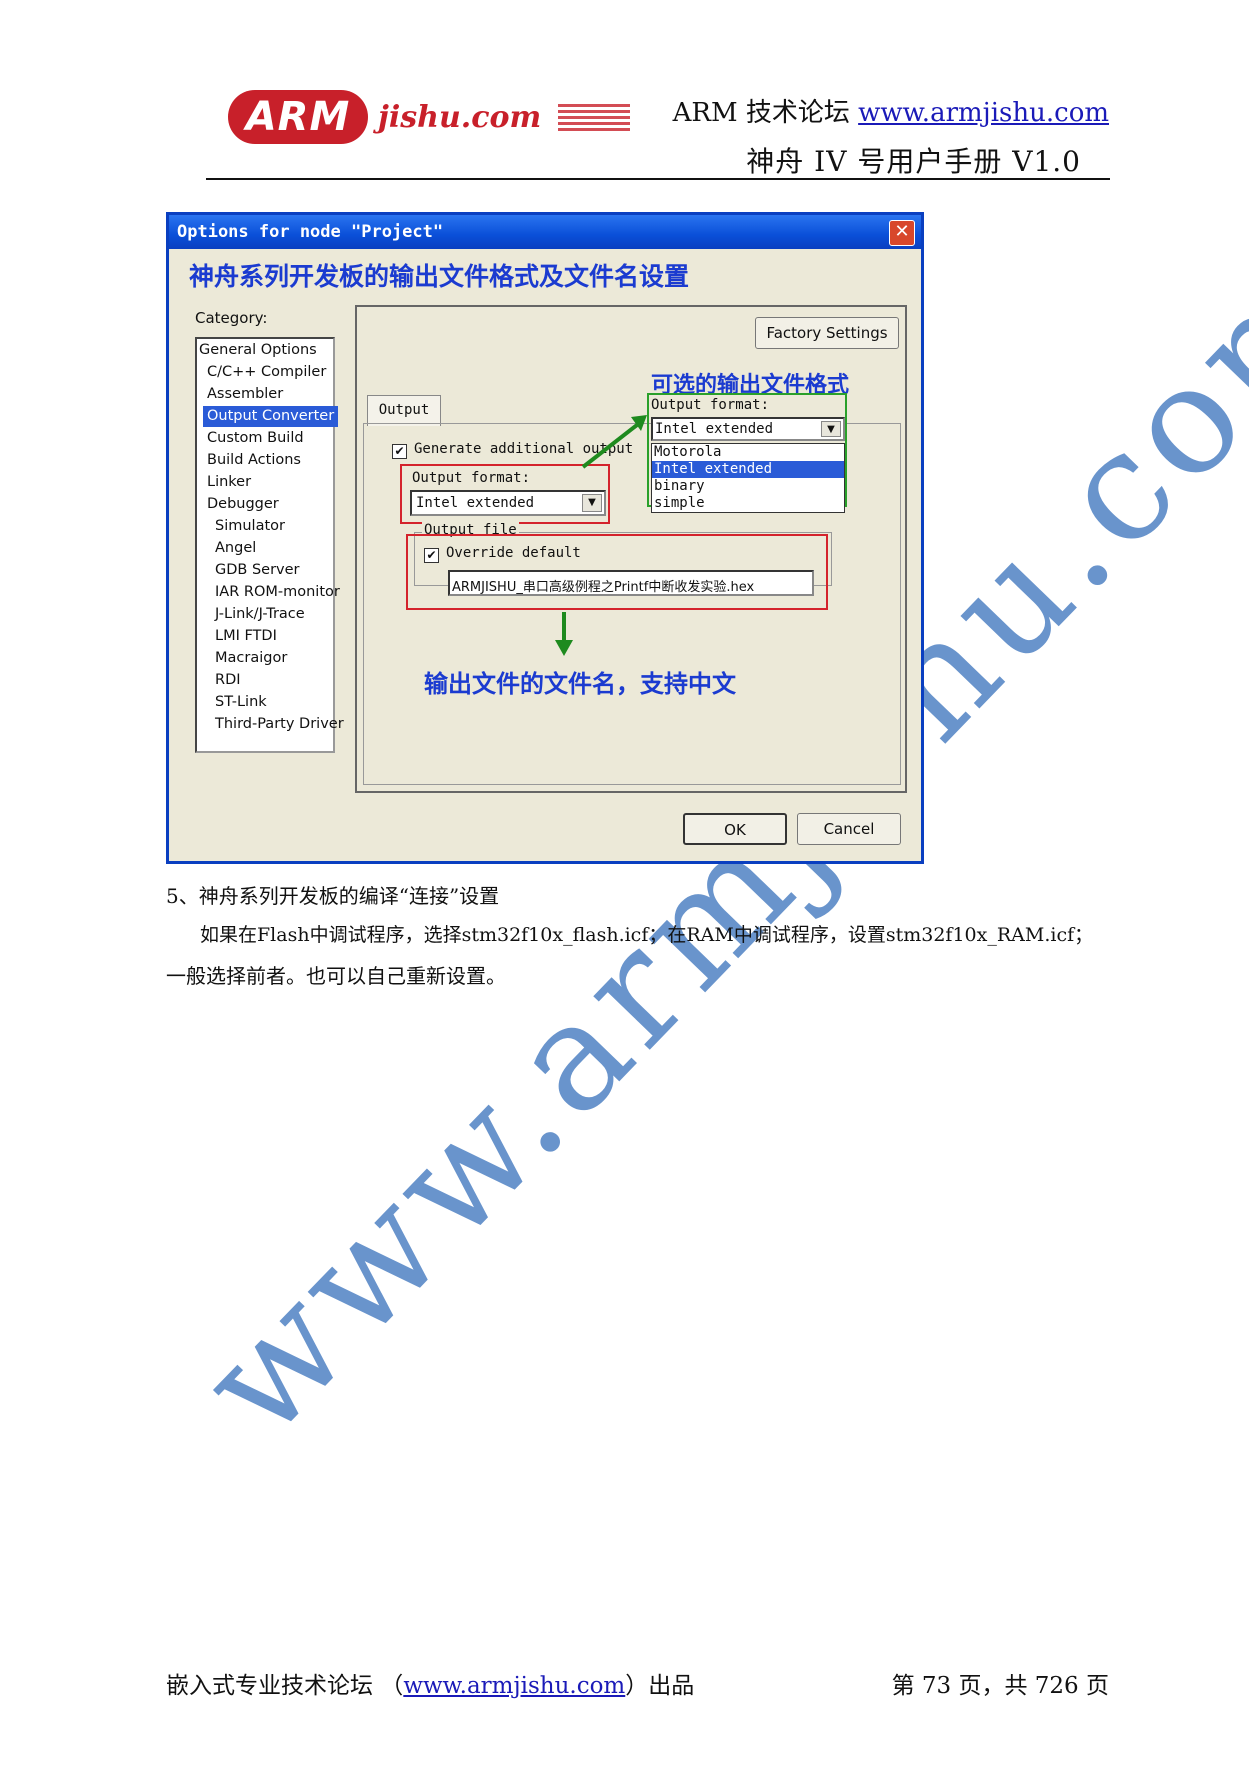  What do you see at coordinates (827, 333) in the screenshot?
I see `factory-settings-button: Factory Settings` at bounding box center [827, 333].